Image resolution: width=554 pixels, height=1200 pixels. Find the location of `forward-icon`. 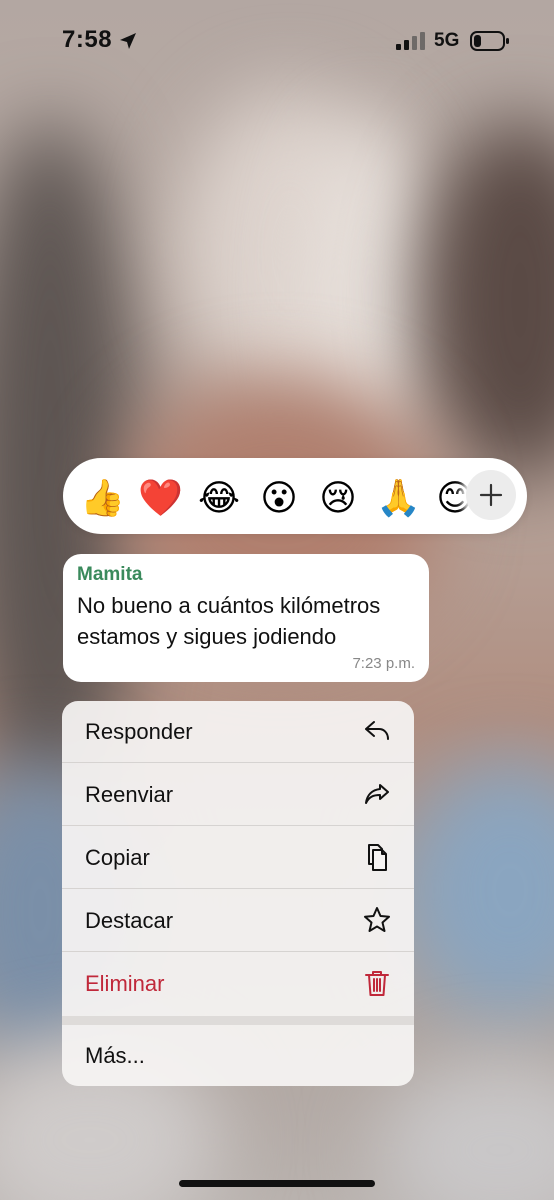

forward-icon is located at coordinates (377, 794).